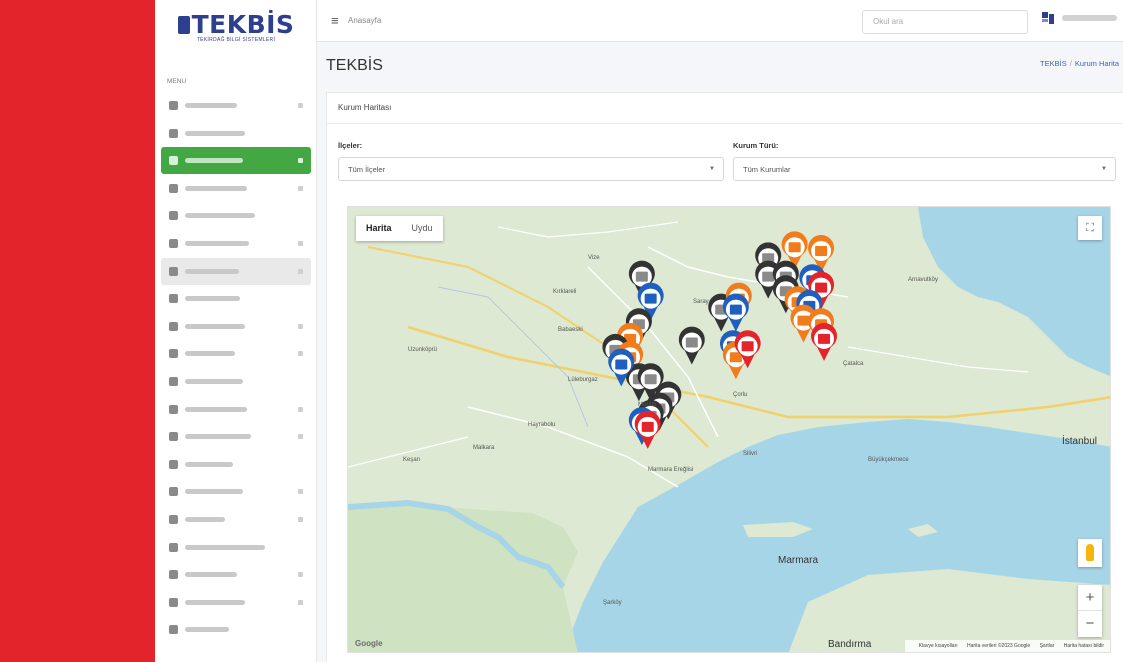 This screenshot has width=1123, height=662. Describe the element at coordinates (1090, 553) in the screenshot. I see `street-view-pegman-icon` at that location.